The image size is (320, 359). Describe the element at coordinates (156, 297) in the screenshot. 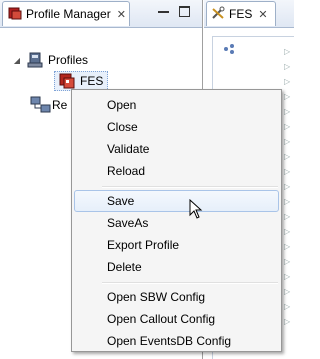

I see `menu-item-label: Open SBW Config` at that location.